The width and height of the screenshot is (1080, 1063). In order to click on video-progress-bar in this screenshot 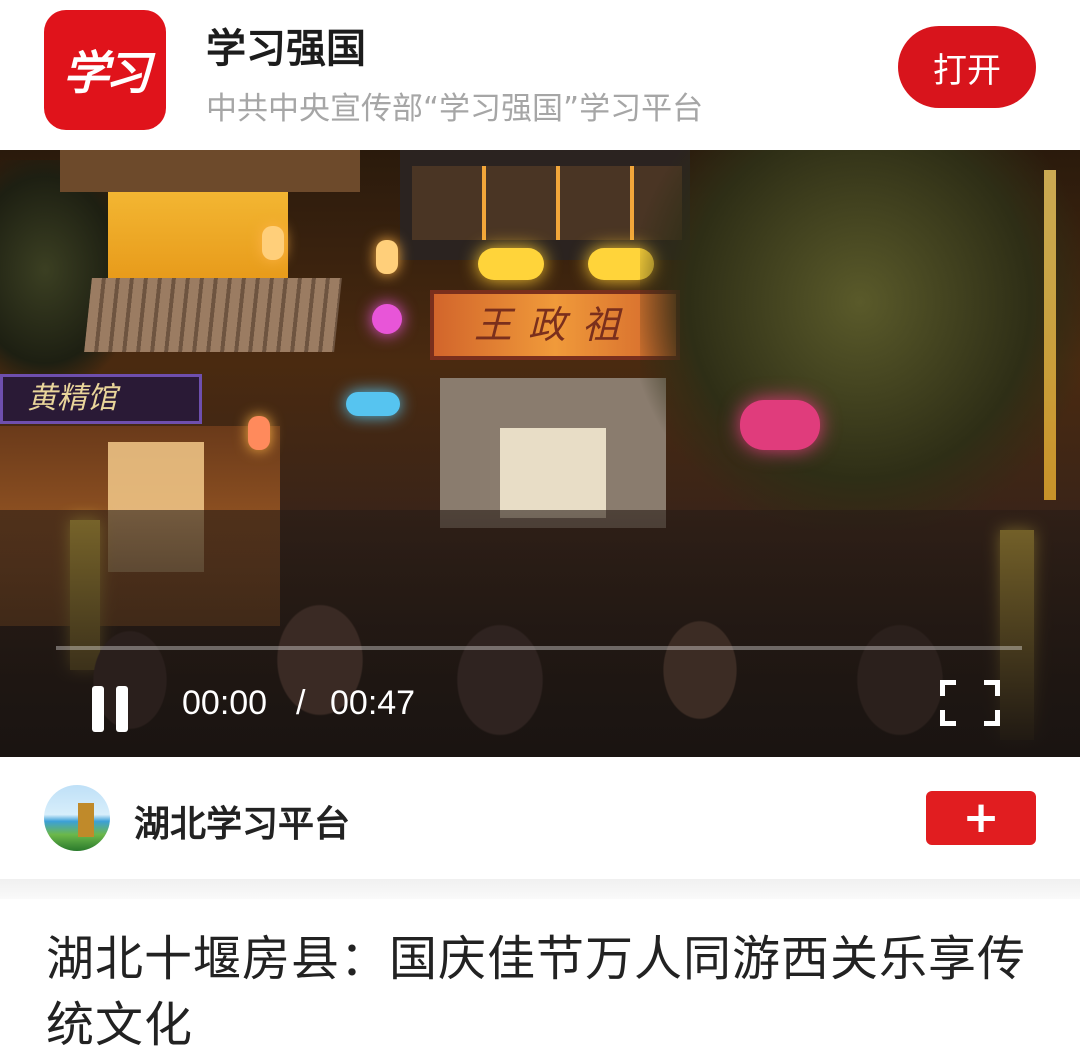, I will do `click(539, 648)`.